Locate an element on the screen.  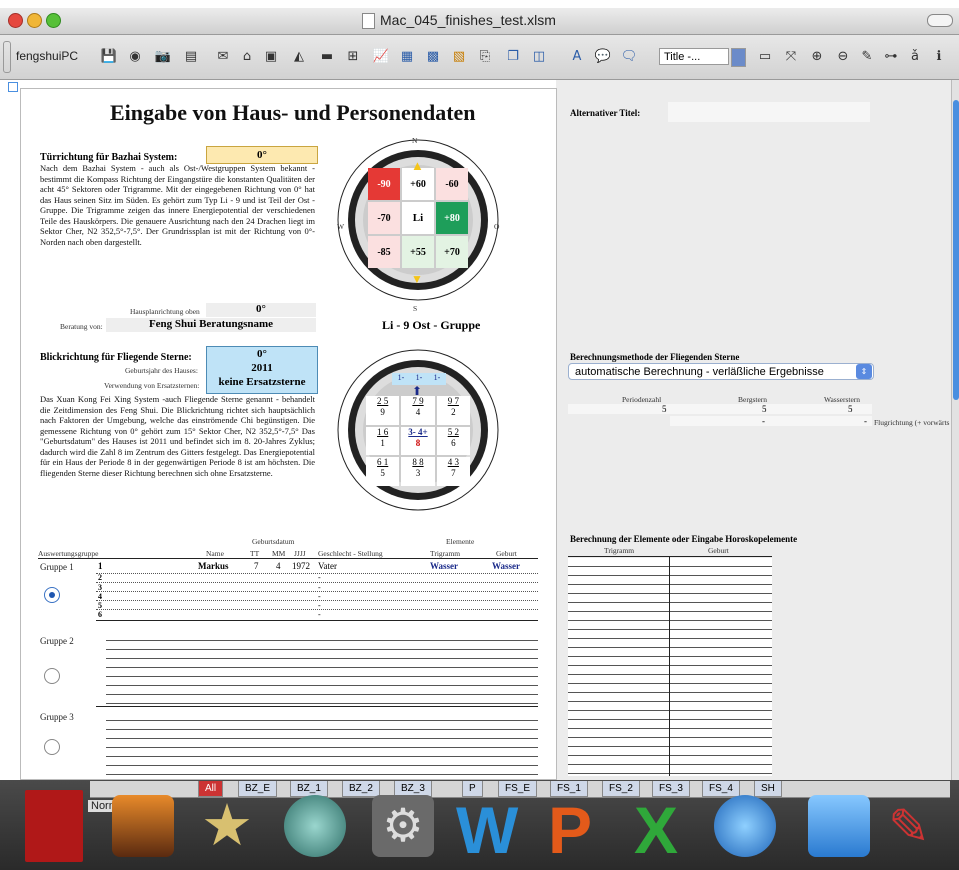
row-mm: 4 is located at coordinates (278, 566).